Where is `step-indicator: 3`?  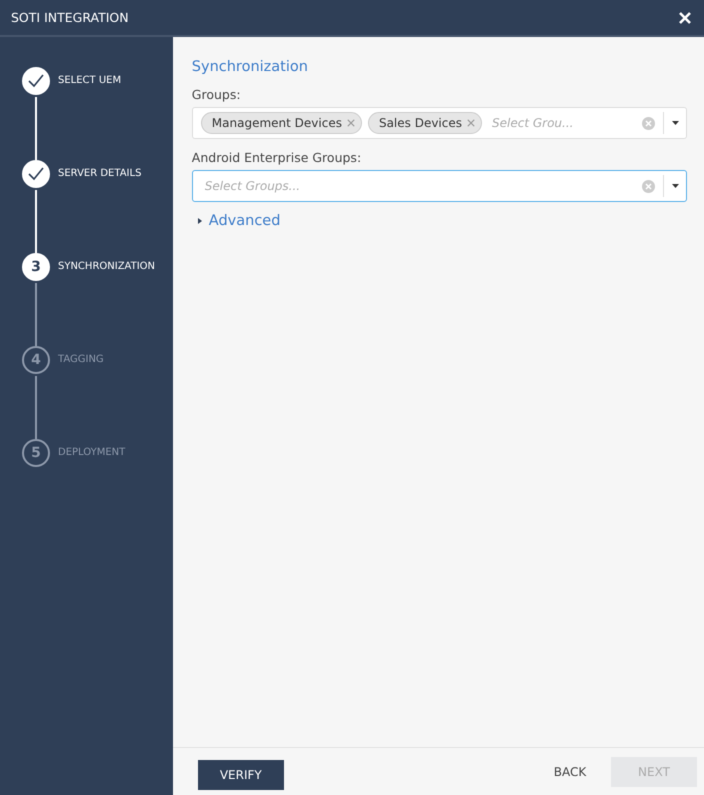 step-indicator: 3 is located at coordinates (36, 267).